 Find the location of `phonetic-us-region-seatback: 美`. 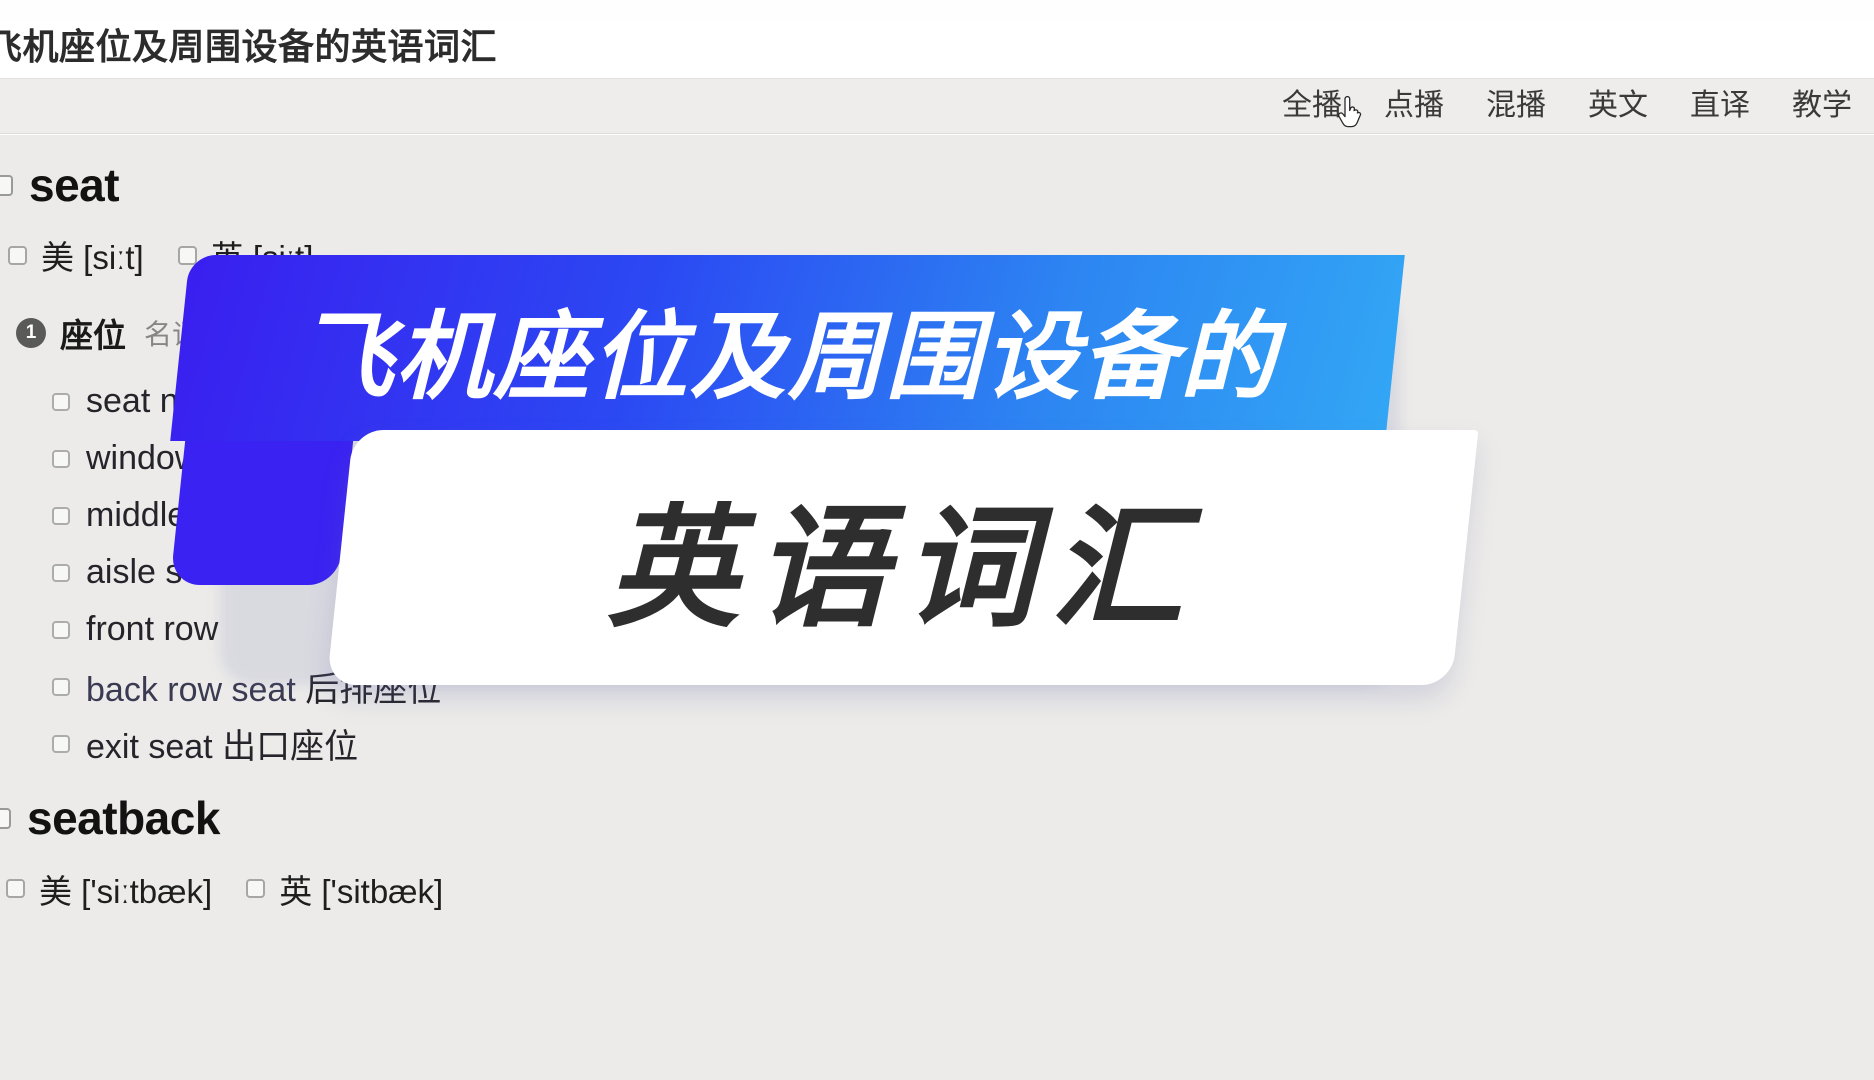

phonetic-us-region-seatback: 美 is located at coordinates (55, 891).